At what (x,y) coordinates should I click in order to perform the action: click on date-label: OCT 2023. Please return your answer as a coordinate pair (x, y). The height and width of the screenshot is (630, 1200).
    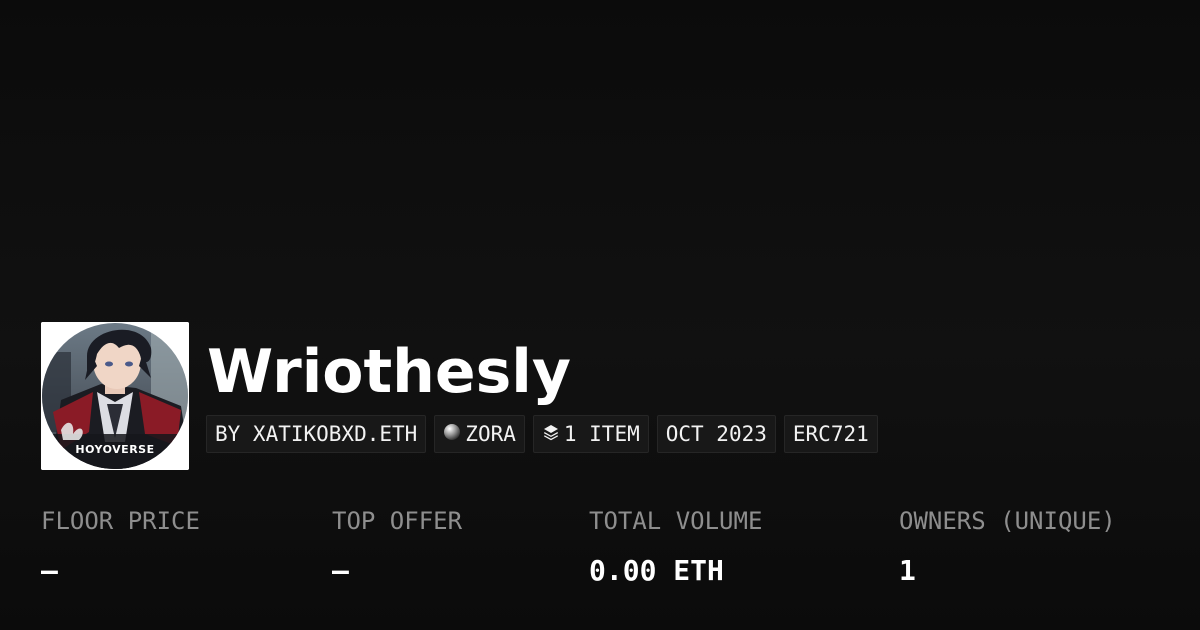
    Looking at the image, I should click on (716, 434).